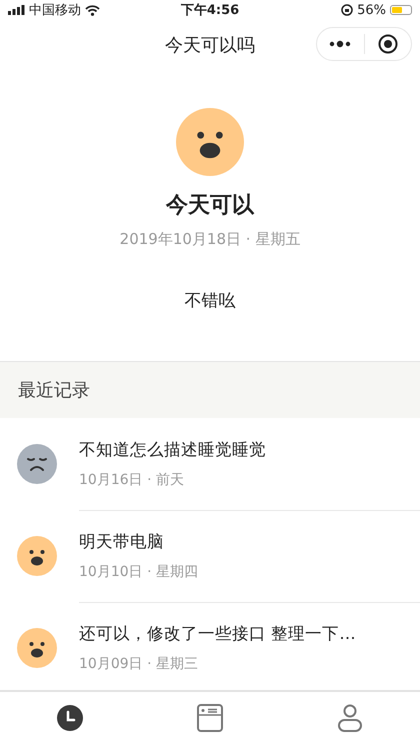 The width and height of the screenshot is (420, 747). Describe the element at coordinates (210, 301) in the screenshot. I see `entry-note: 不错吆` at that location.